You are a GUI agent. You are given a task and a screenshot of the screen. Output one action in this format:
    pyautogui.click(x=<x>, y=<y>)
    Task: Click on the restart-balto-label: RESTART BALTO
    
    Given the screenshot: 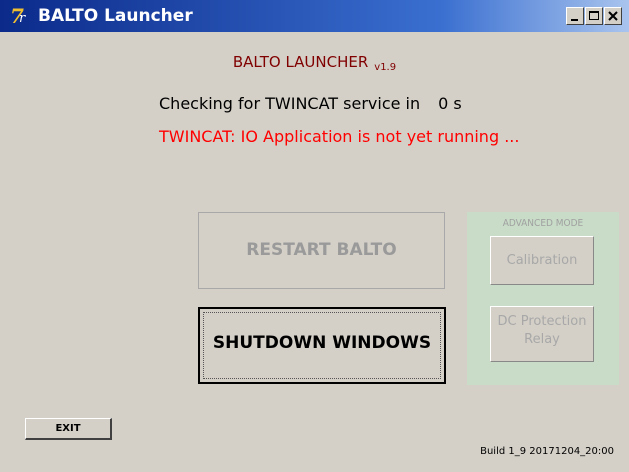 What is the action you would take?
    pyautogui.click(x=321, y=250)
    